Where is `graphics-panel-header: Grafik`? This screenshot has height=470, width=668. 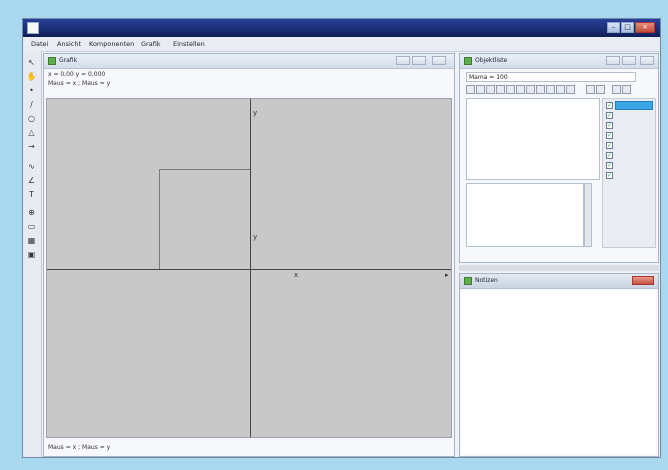 graphics-panel-header: Grafik is located at coordinates (249, 61).